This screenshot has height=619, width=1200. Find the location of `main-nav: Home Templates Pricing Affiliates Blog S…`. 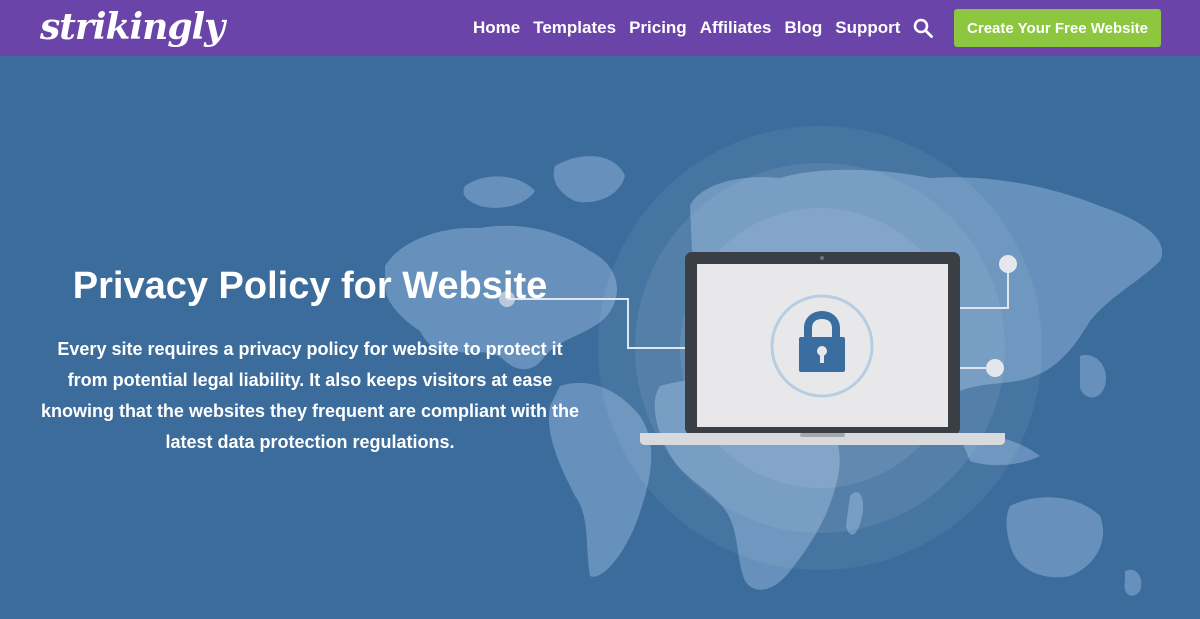

main-nav: Home Templates Pricing Affiliates Blog S… is located at coordinates (693, 28).